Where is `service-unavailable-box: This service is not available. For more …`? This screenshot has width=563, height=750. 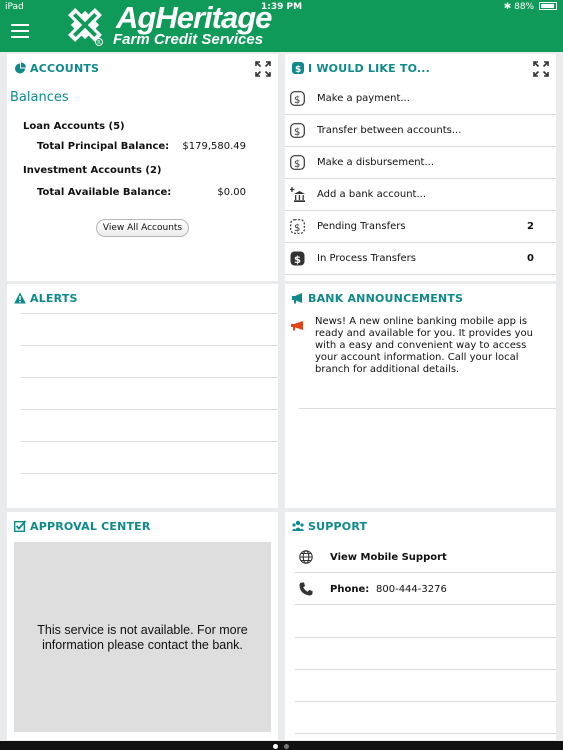 service-unavailable-box: This service is not available. For more … is located at coordinates (142, 637).